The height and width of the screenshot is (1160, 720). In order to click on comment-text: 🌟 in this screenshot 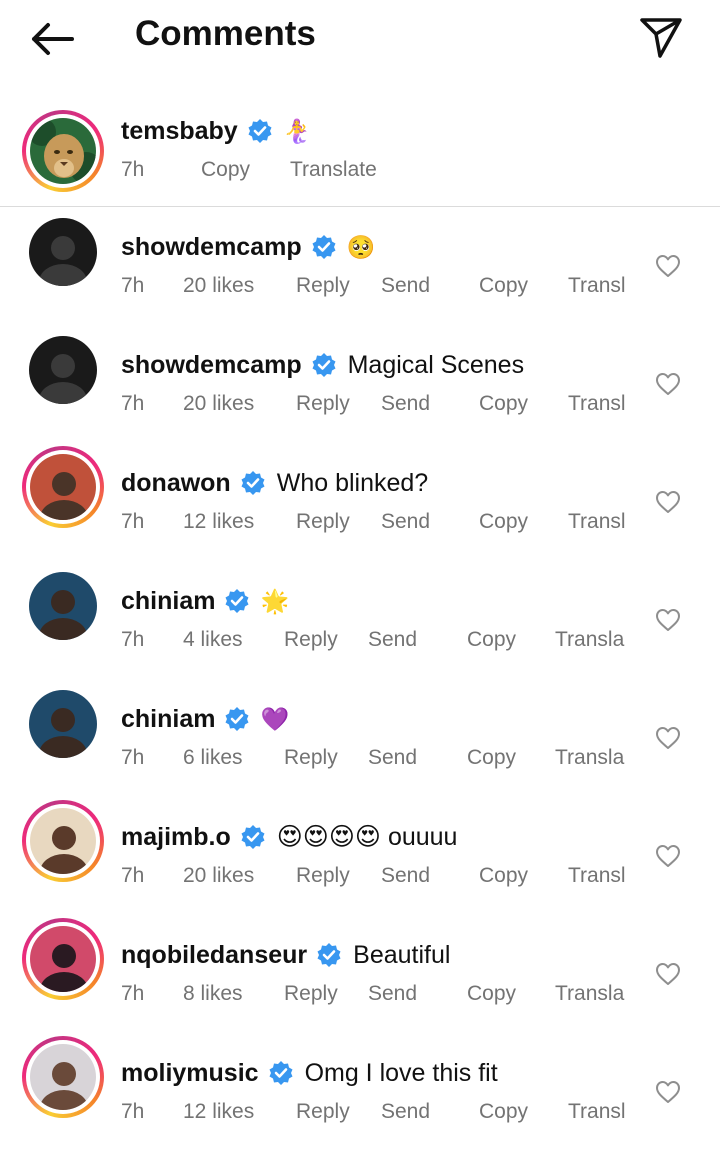, I will do `click(275, 600)`.